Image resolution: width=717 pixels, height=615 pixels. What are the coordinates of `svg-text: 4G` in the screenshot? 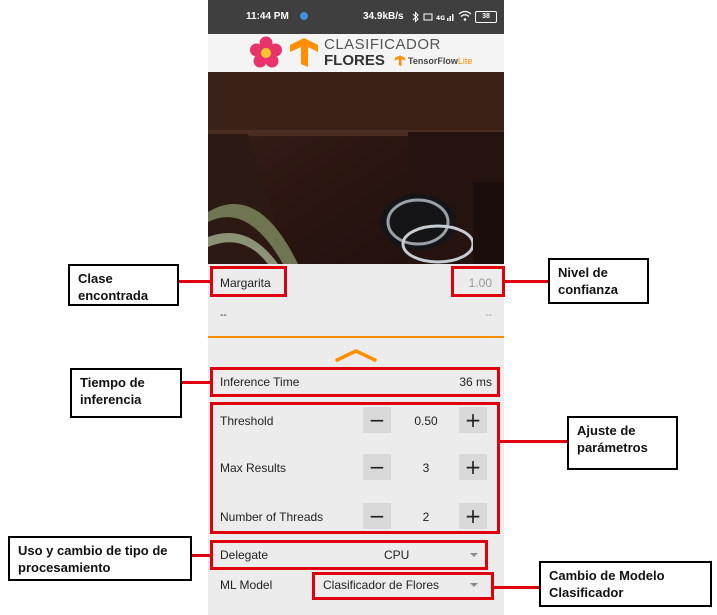 It's located at (440, 18).